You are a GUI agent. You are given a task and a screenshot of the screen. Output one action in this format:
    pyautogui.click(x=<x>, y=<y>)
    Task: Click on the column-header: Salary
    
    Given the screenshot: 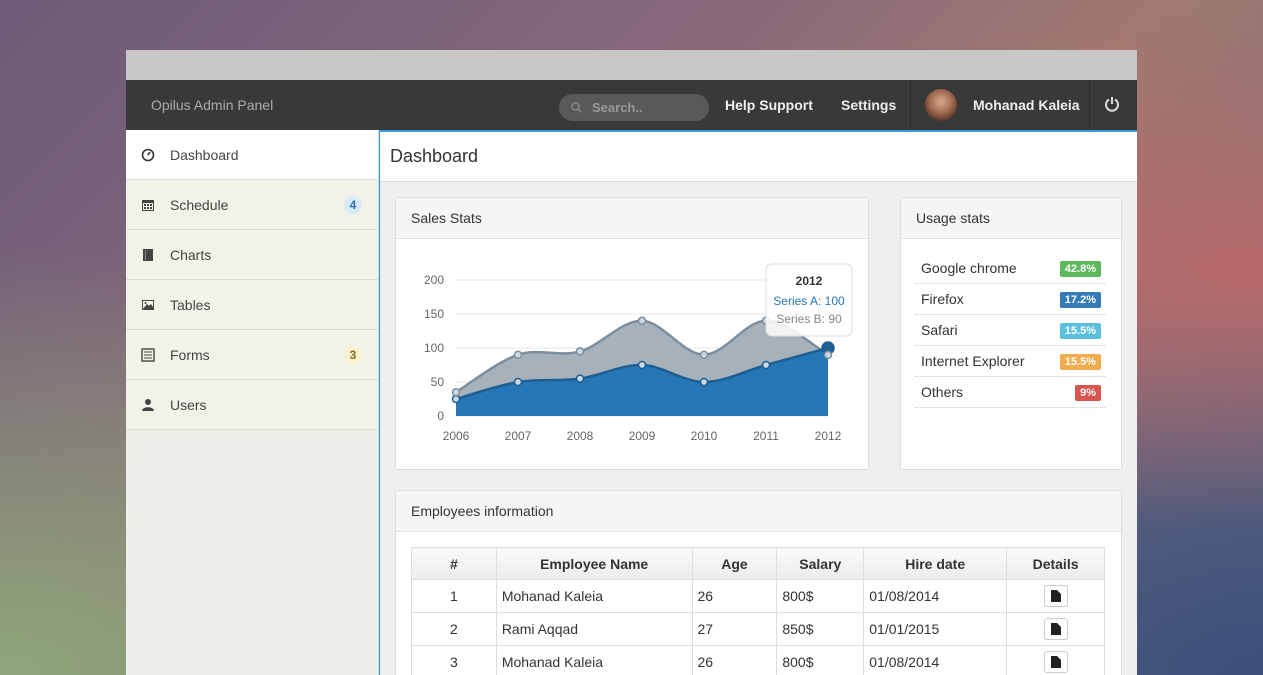 What is the action you would take?
    pyautogui.click(x=820, y=563)
    